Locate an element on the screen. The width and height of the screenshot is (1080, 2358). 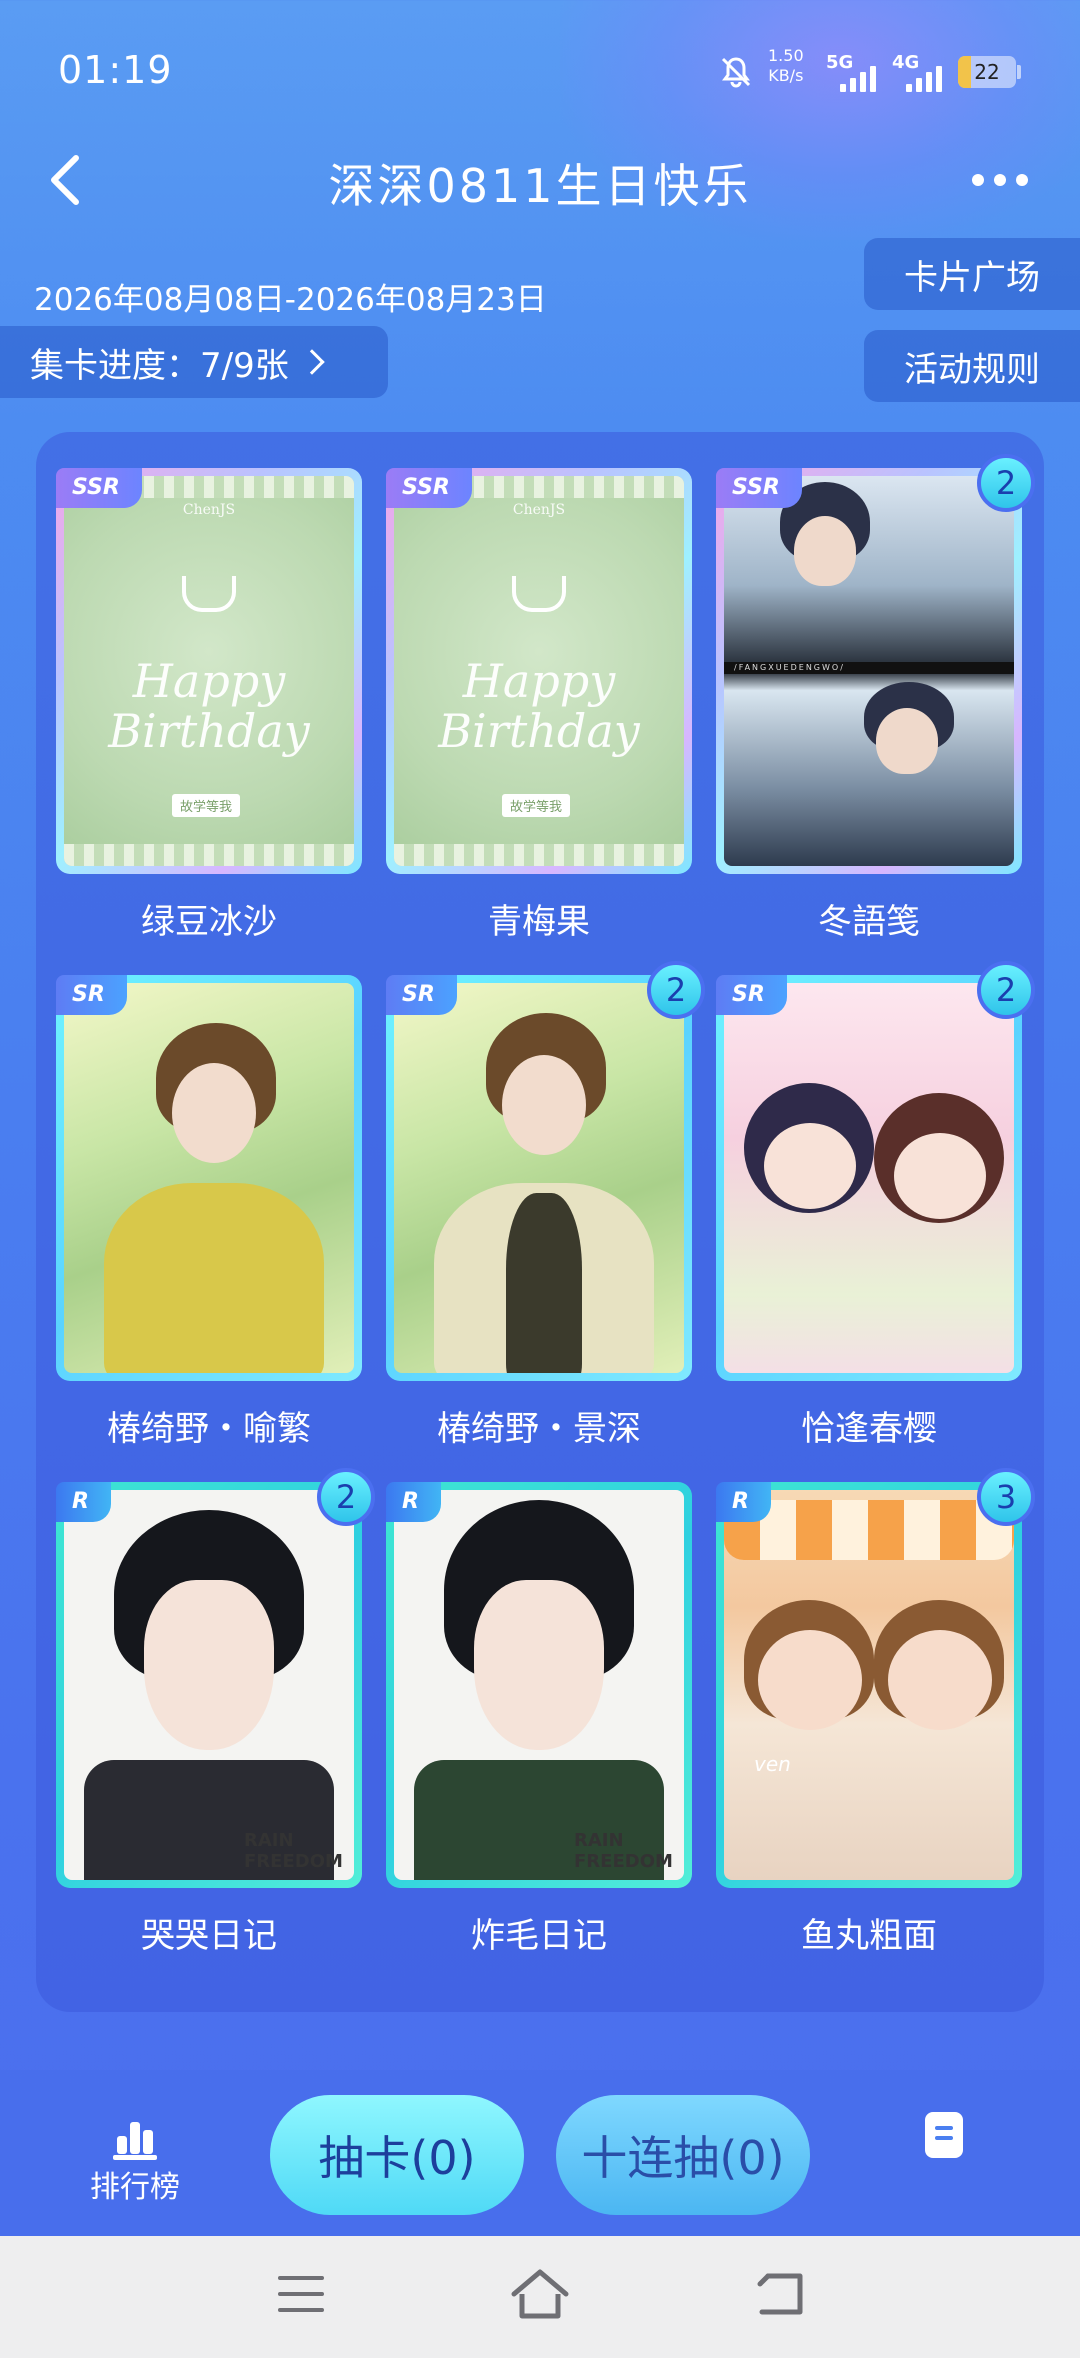
status-time: 01:19 is located at coordinates (115, 70).